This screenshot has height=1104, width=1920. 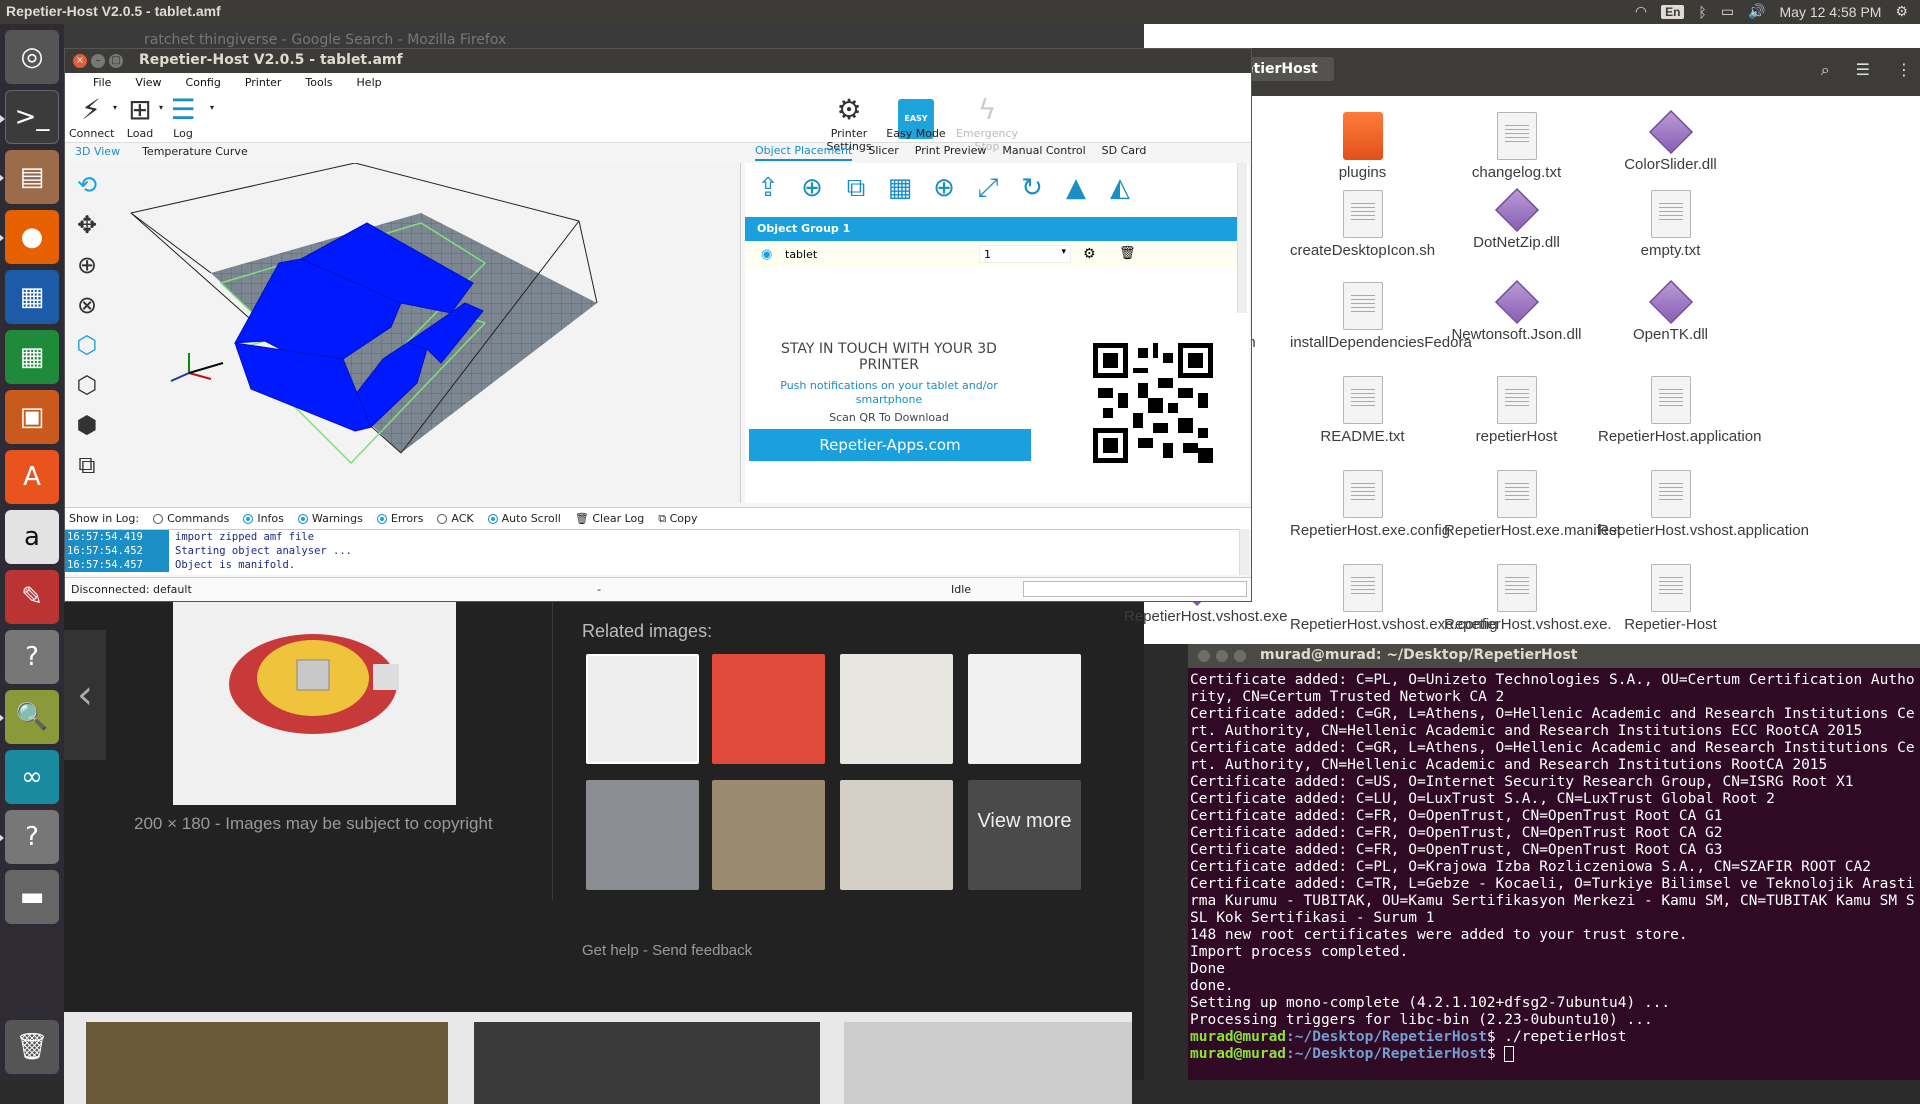 What do you see at coordinates (29, 237) in the screenshot?
I see `firefox-launcher-icon: ●` at bounding box center [29, 237].